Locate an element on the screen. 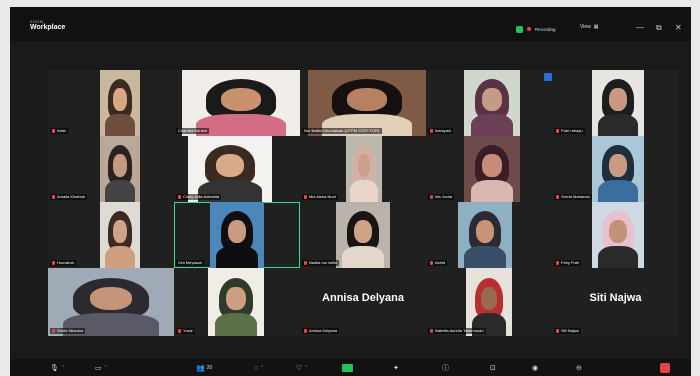 The image size is (700, 376). participant-name-label: Mia Aisha Nuni is located at coordinates (320, 197).